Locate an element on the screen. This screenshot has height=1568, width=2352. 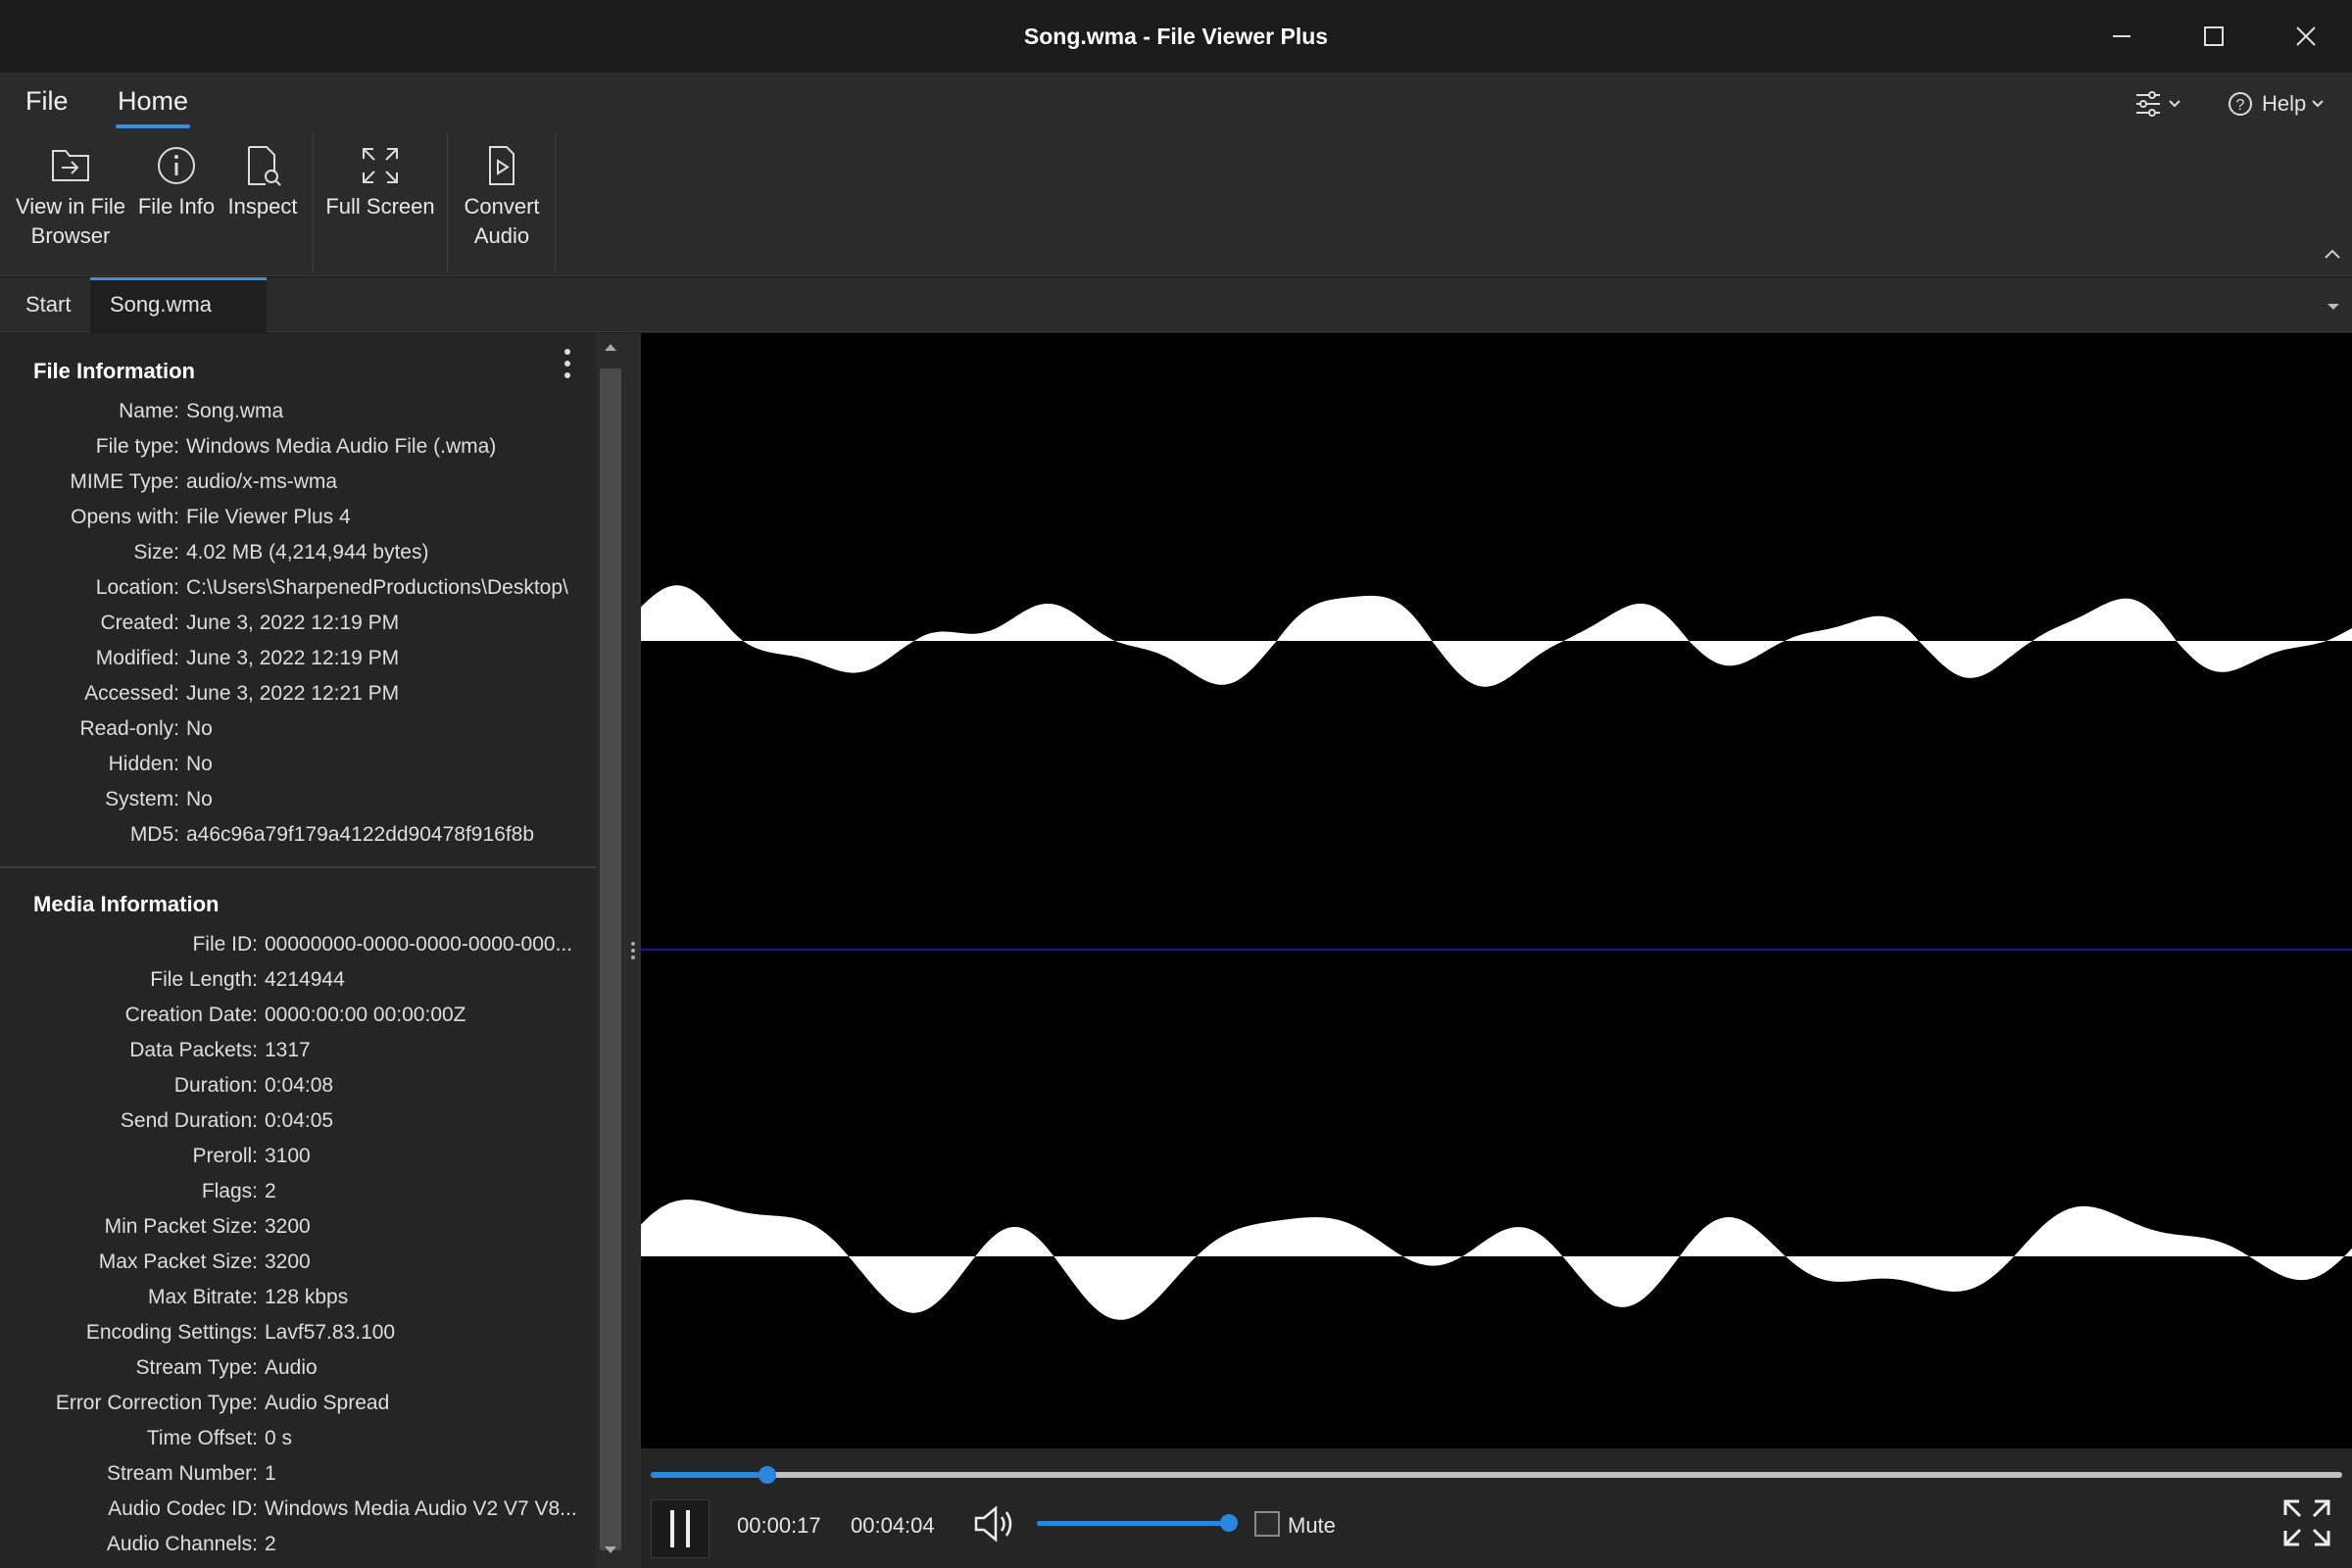
info-value: 4214944 is located at coordinates (305, 980).